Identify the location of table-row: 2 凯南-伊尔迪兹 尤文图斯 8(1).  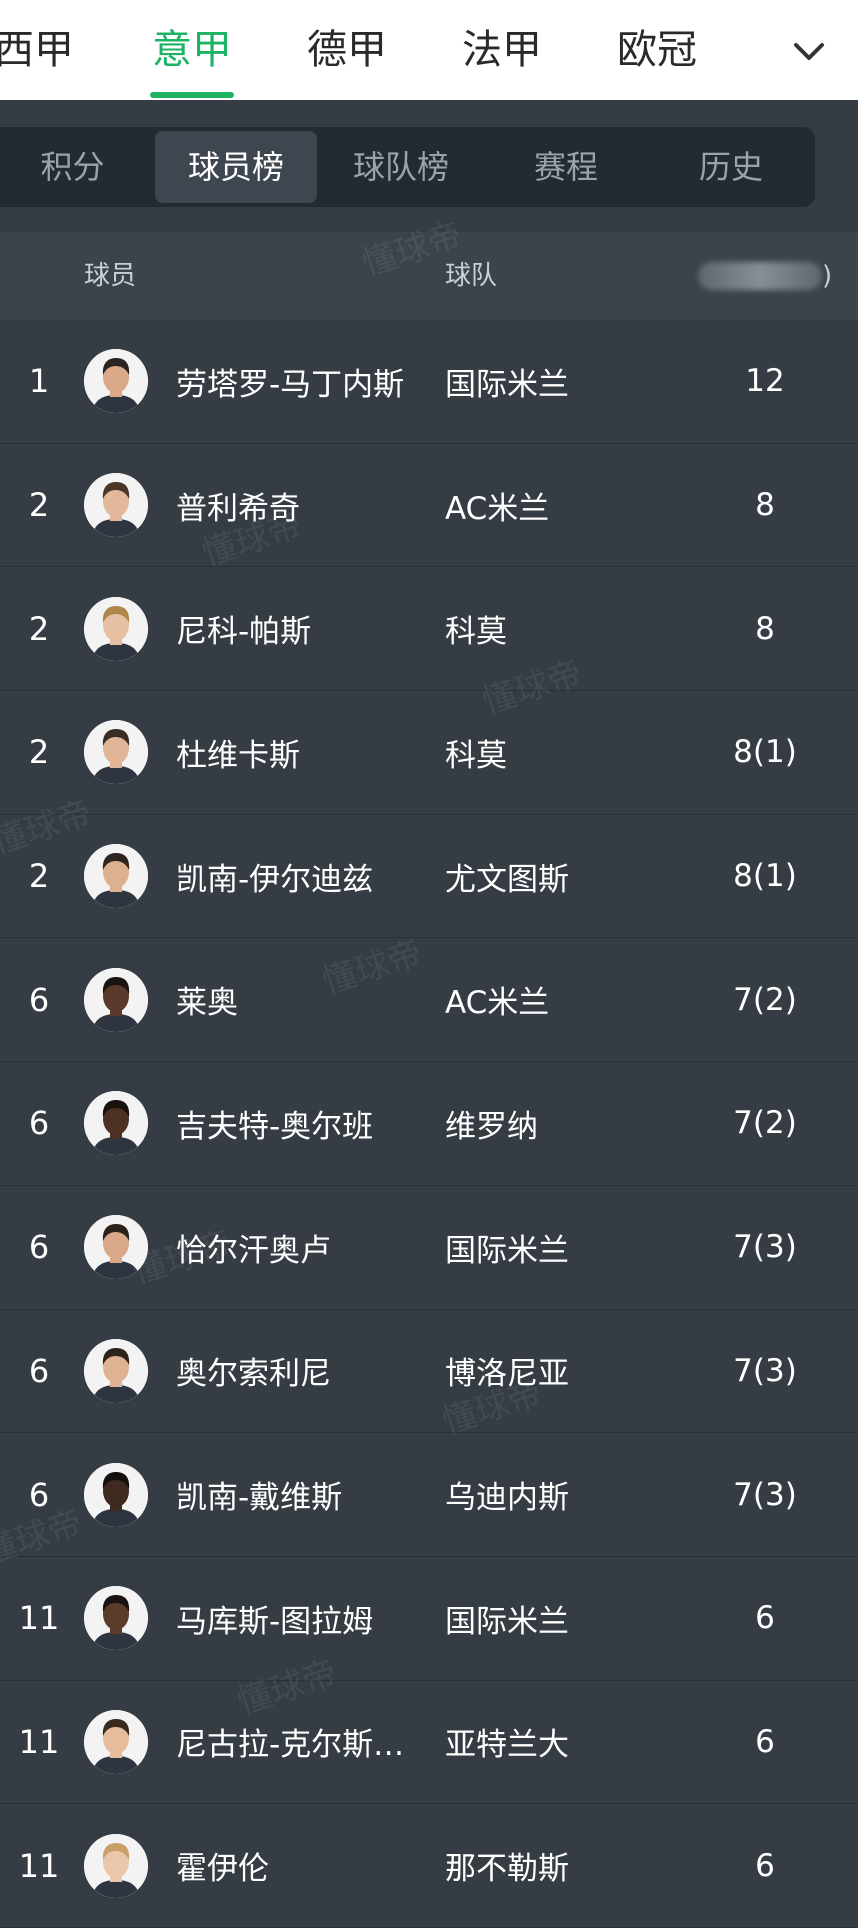
(429, 877).